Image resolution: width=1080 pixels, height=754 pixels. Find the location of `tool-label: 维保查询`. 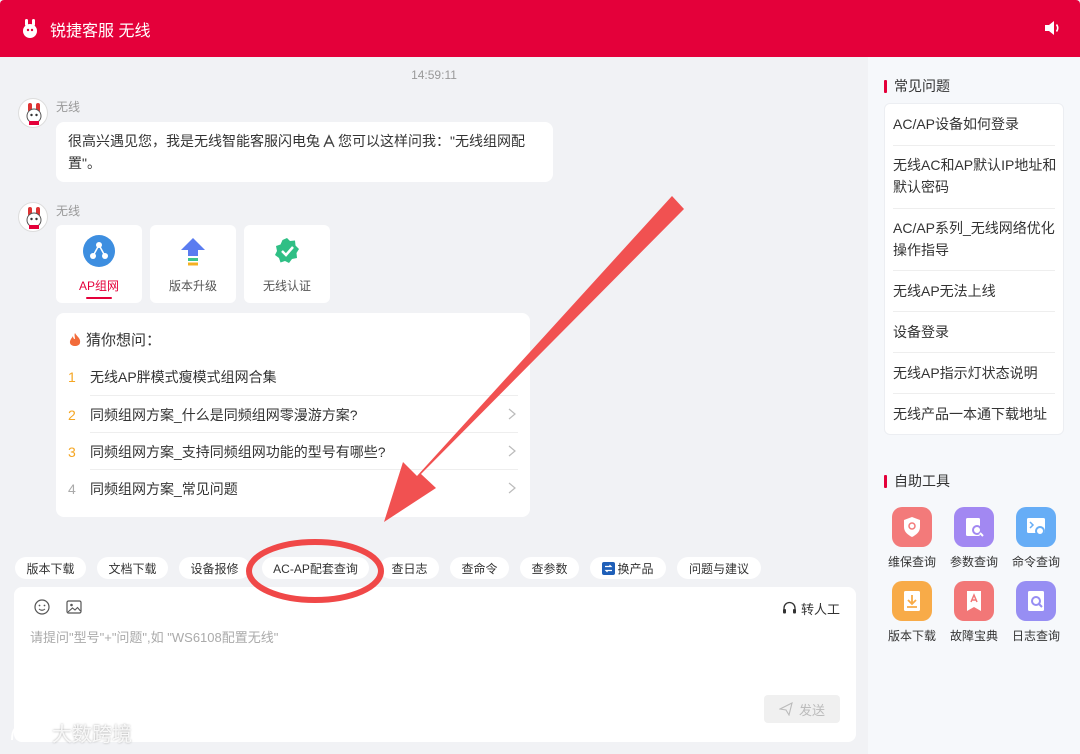

tool-label: 维保查询 is located at coordinates (911, 562).